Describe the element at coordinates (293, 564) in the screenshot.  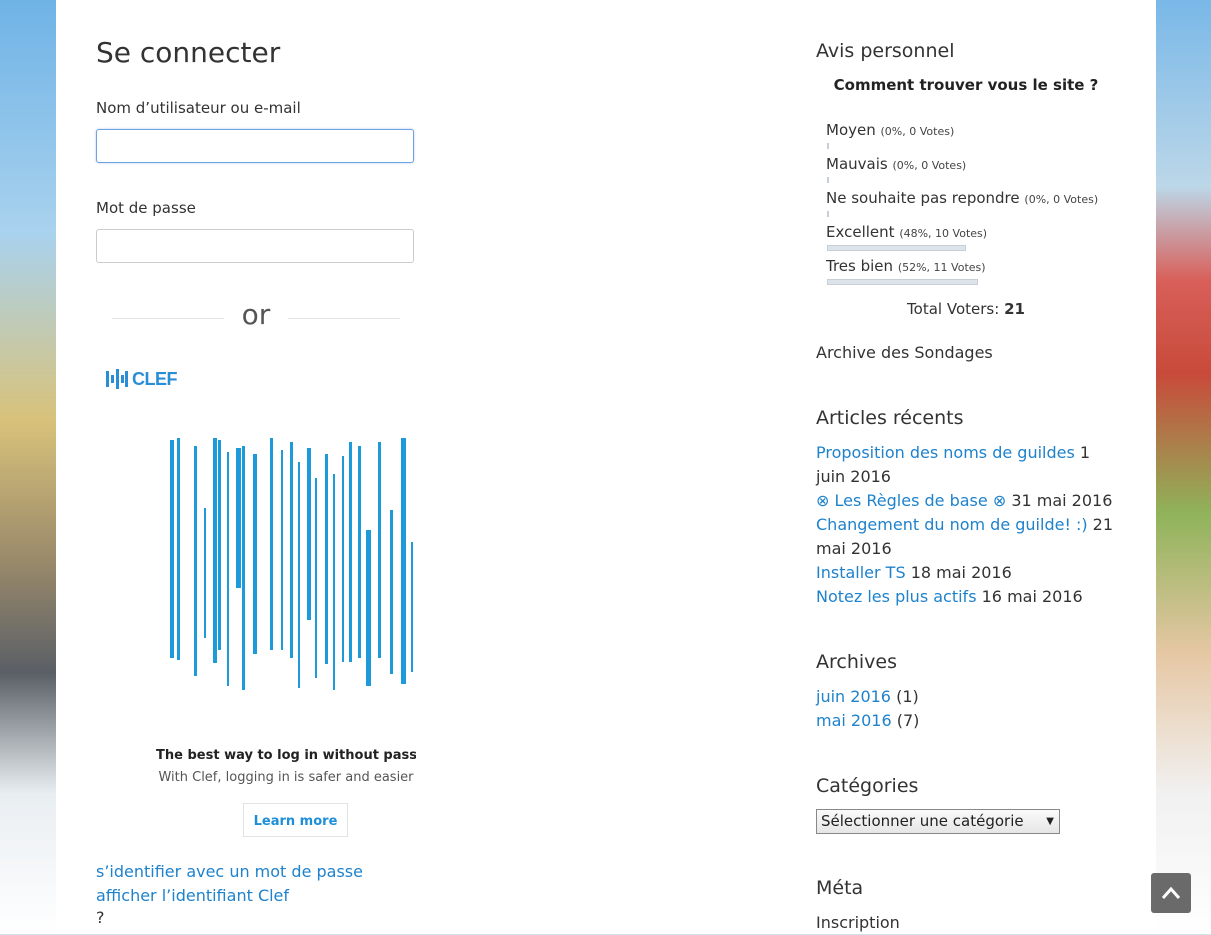
I see `clef-barcode-icon` at that location.